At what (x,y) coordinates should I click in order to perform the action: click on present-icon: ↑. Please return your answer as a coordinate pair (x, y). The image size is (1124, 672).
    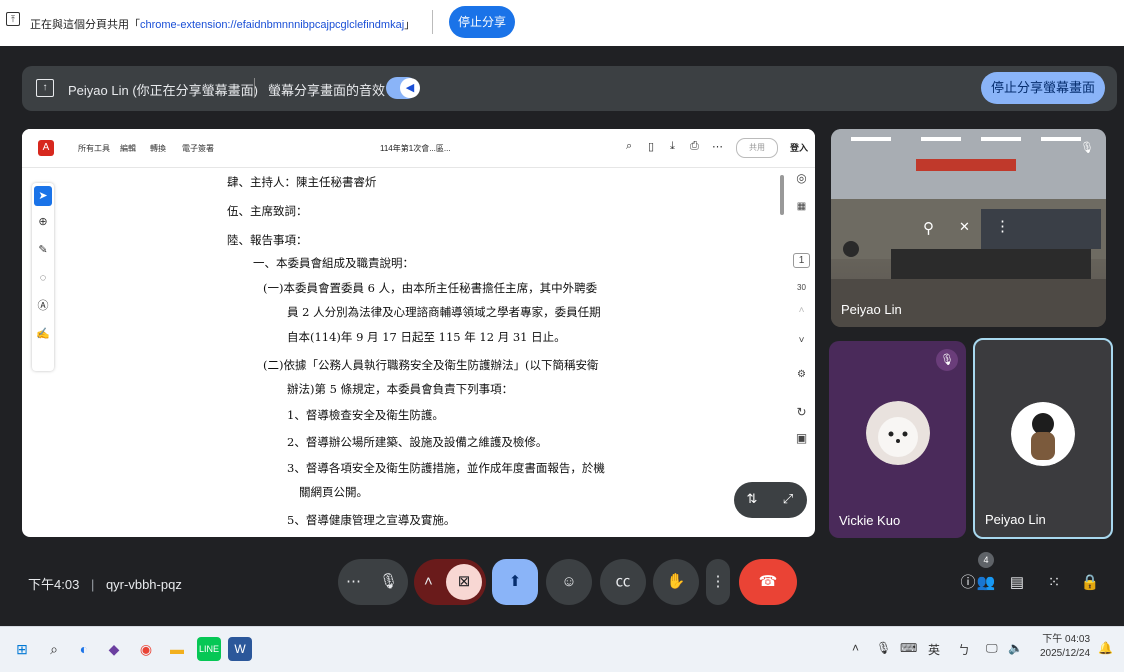
    Looking at the image, I should click on (45, 88).